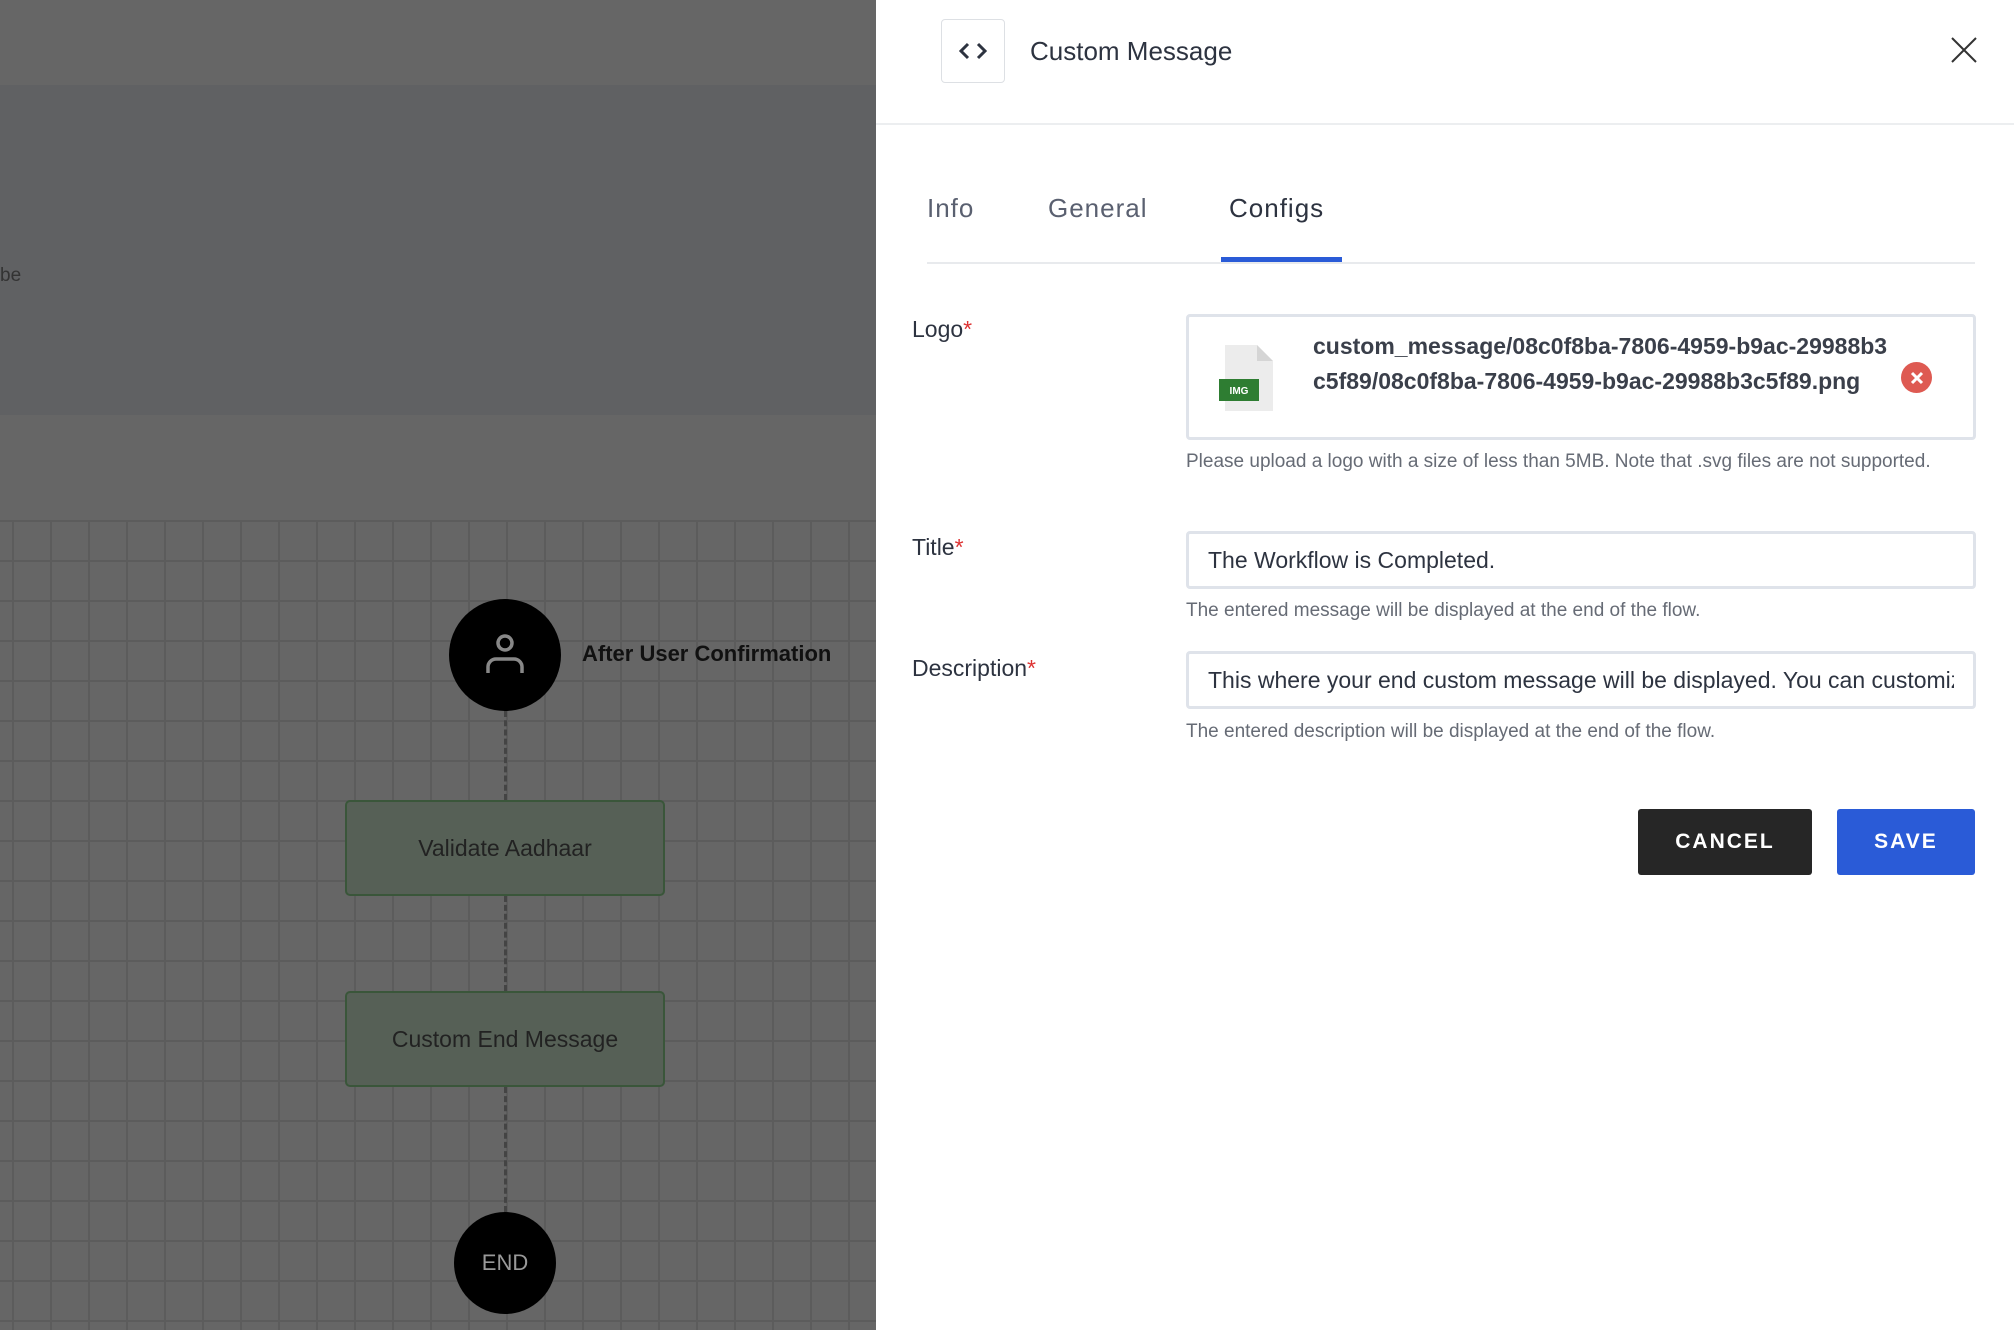 Image resolution: width=2014 pixels, height=1330 pixels. What do you see at coordinates (1916, 377) in the screenshot?
I see `remove-file-icon` at bounding box center [1916, 377].